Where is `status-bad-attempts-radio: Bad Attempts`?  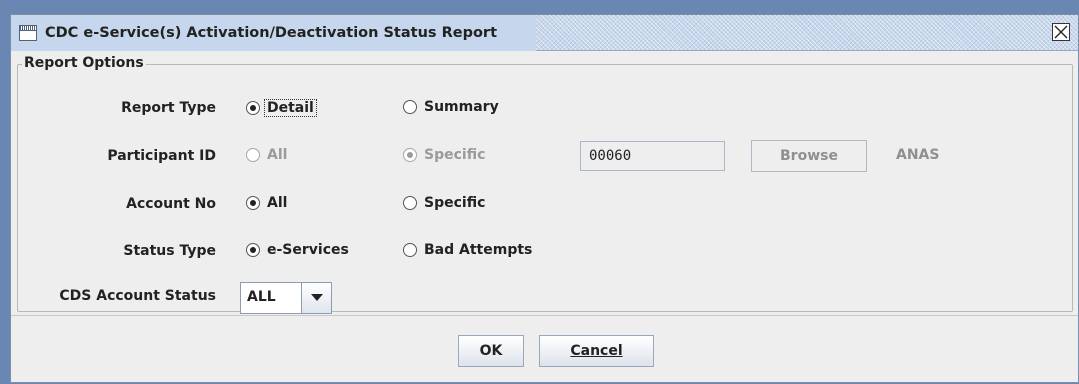 status-bad-attempts-radio: Bad Attempts is located at coordinates (467, 250).